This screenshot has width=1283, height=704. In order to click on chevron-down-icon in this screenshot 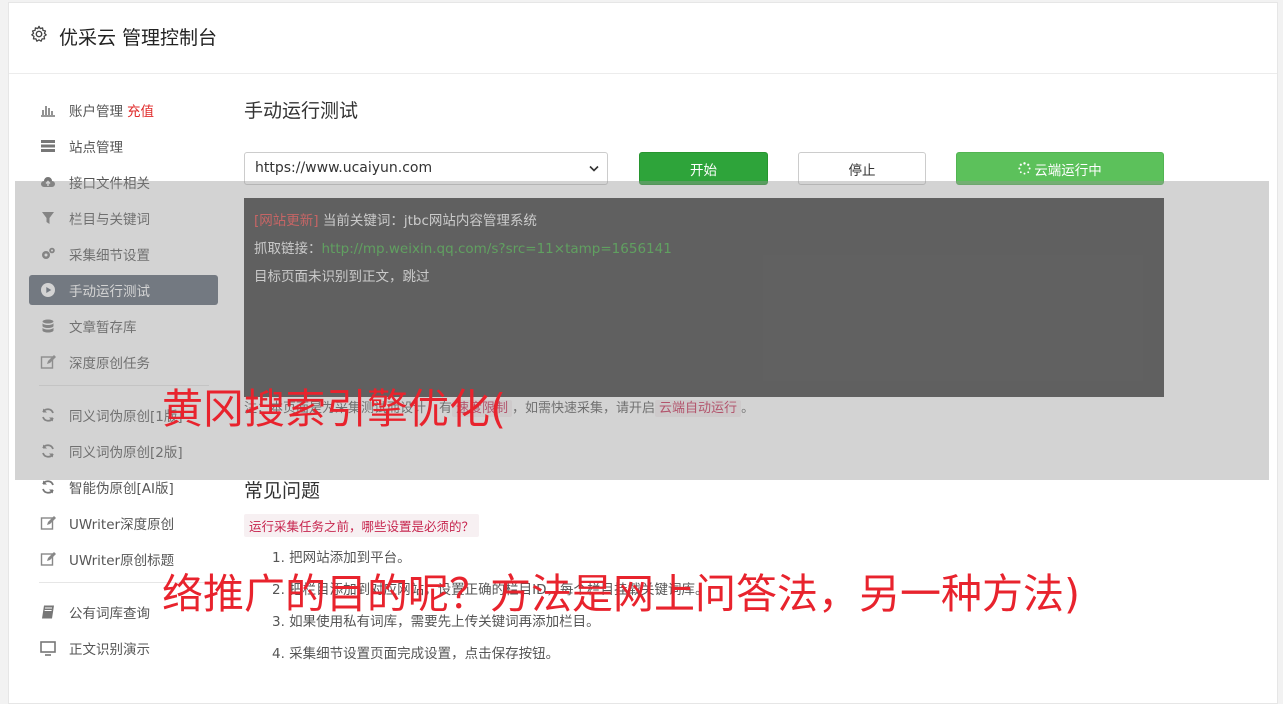, I will do `click(594, 168)`.